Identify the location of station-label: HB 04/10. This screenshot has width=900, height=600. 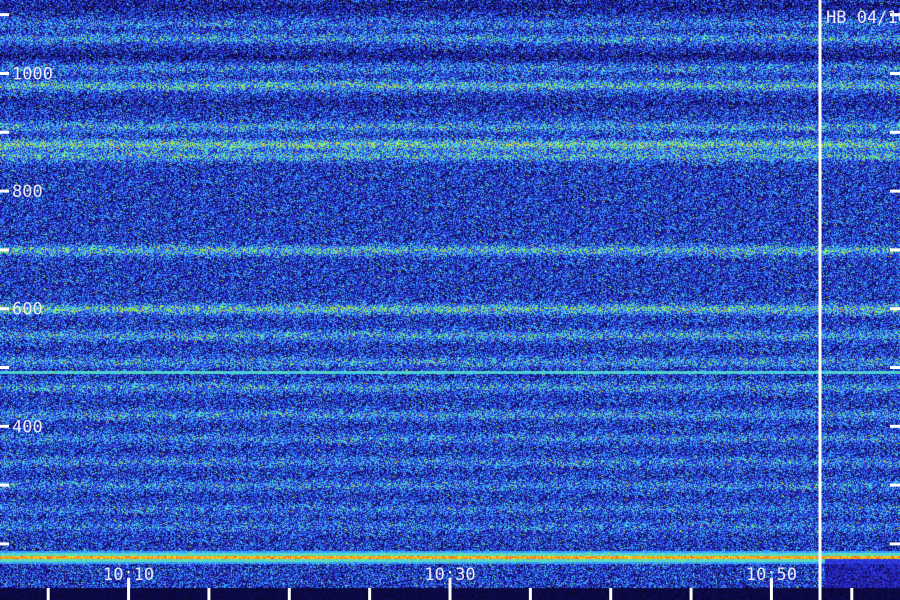
(863, 18).